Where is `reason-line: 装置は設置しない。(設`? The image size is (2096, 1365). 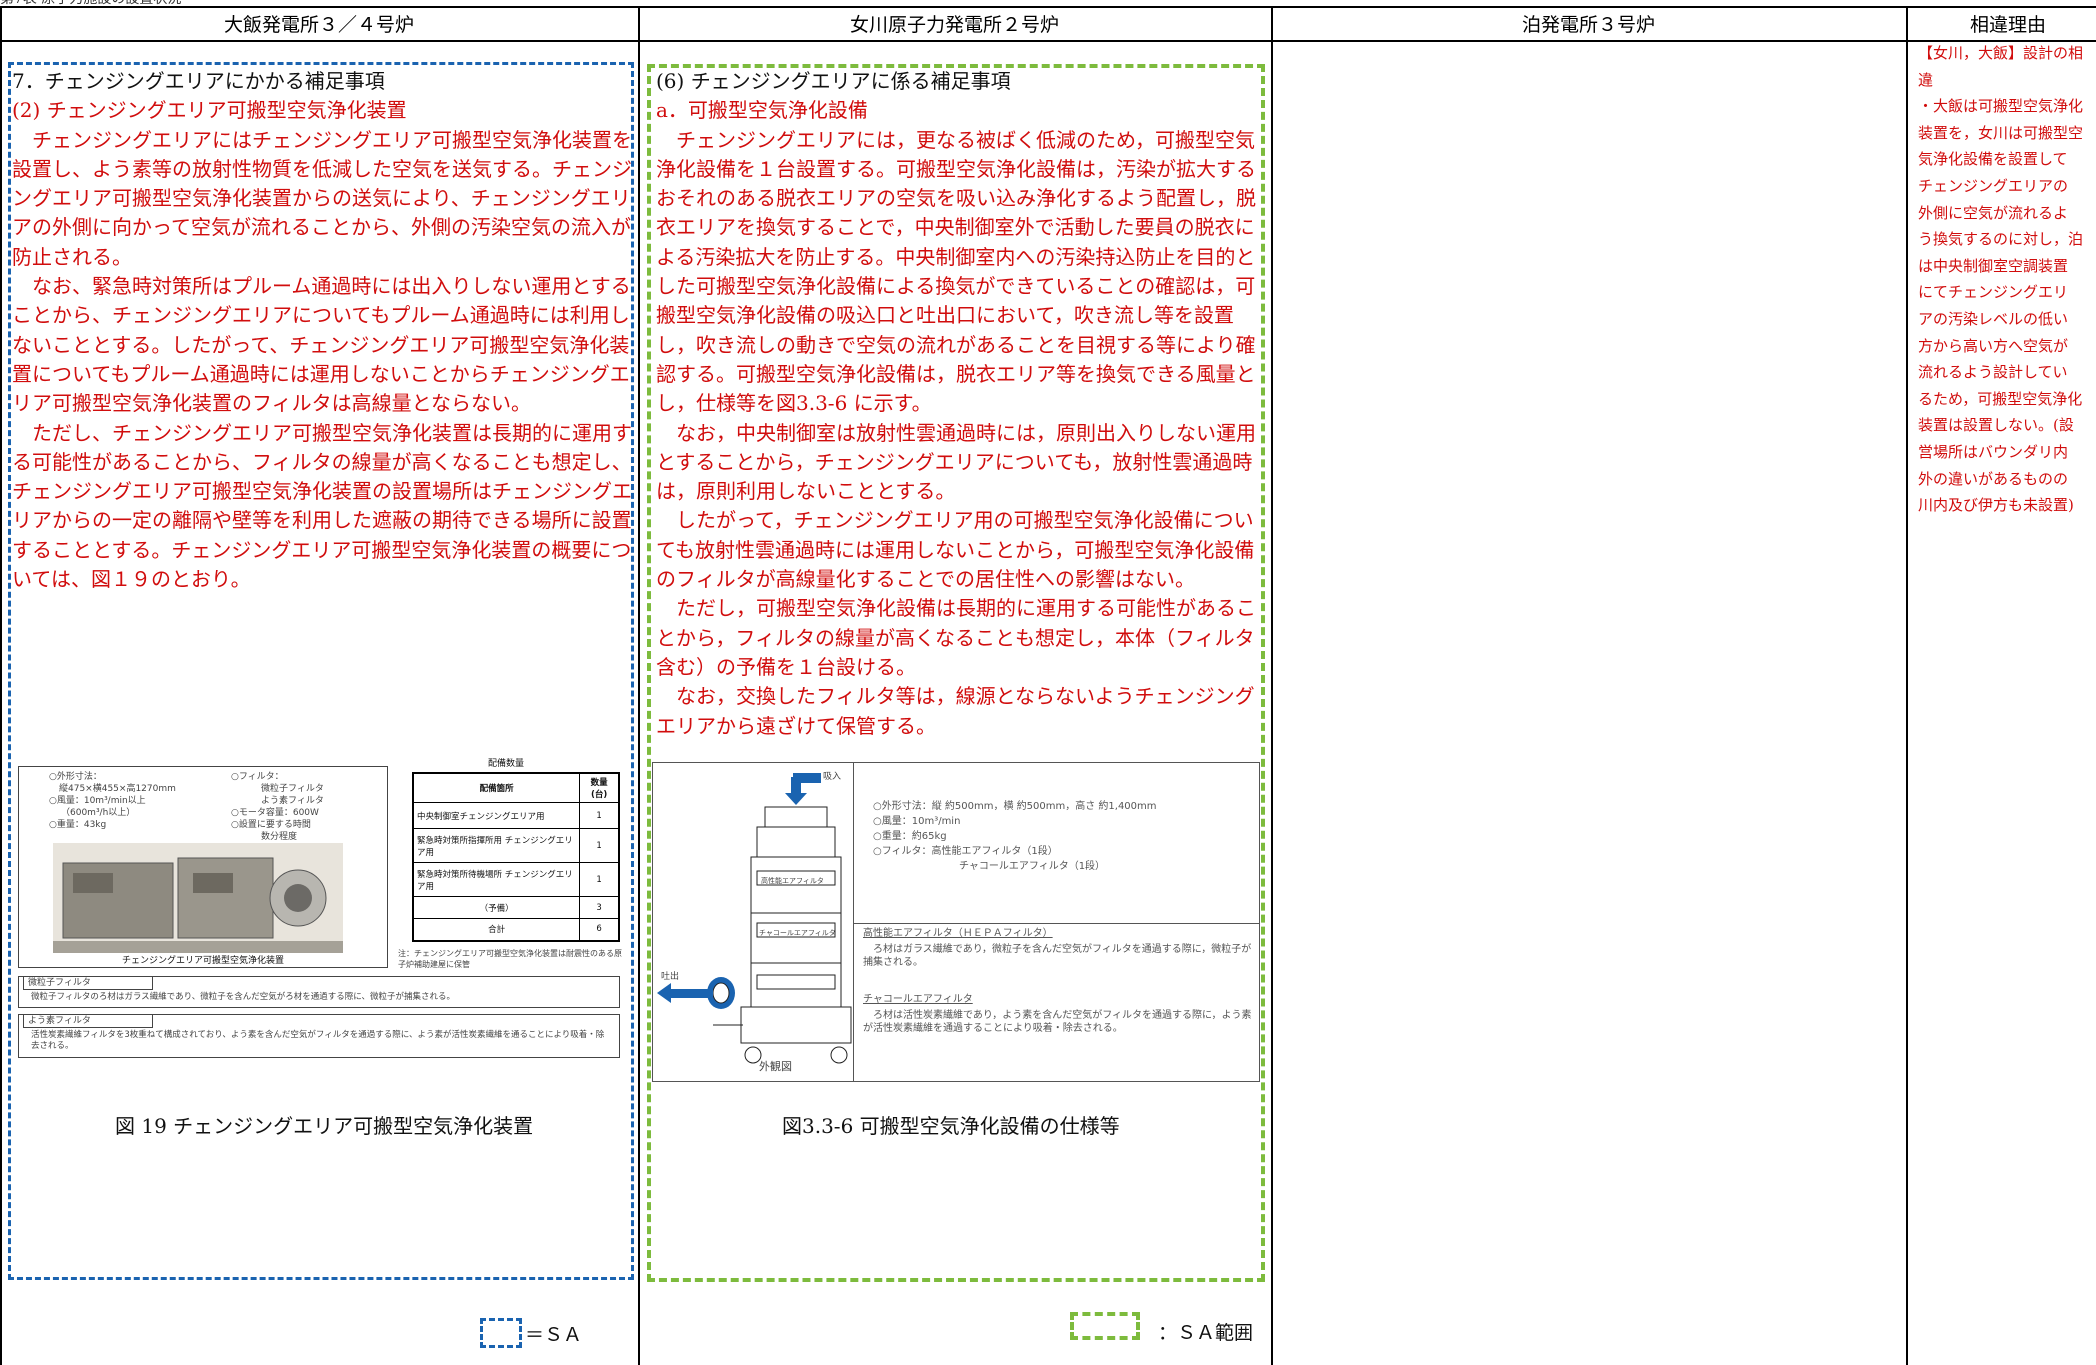 reason-line: 装置は設置しない。(設 is located at coordinates (1996, 425).